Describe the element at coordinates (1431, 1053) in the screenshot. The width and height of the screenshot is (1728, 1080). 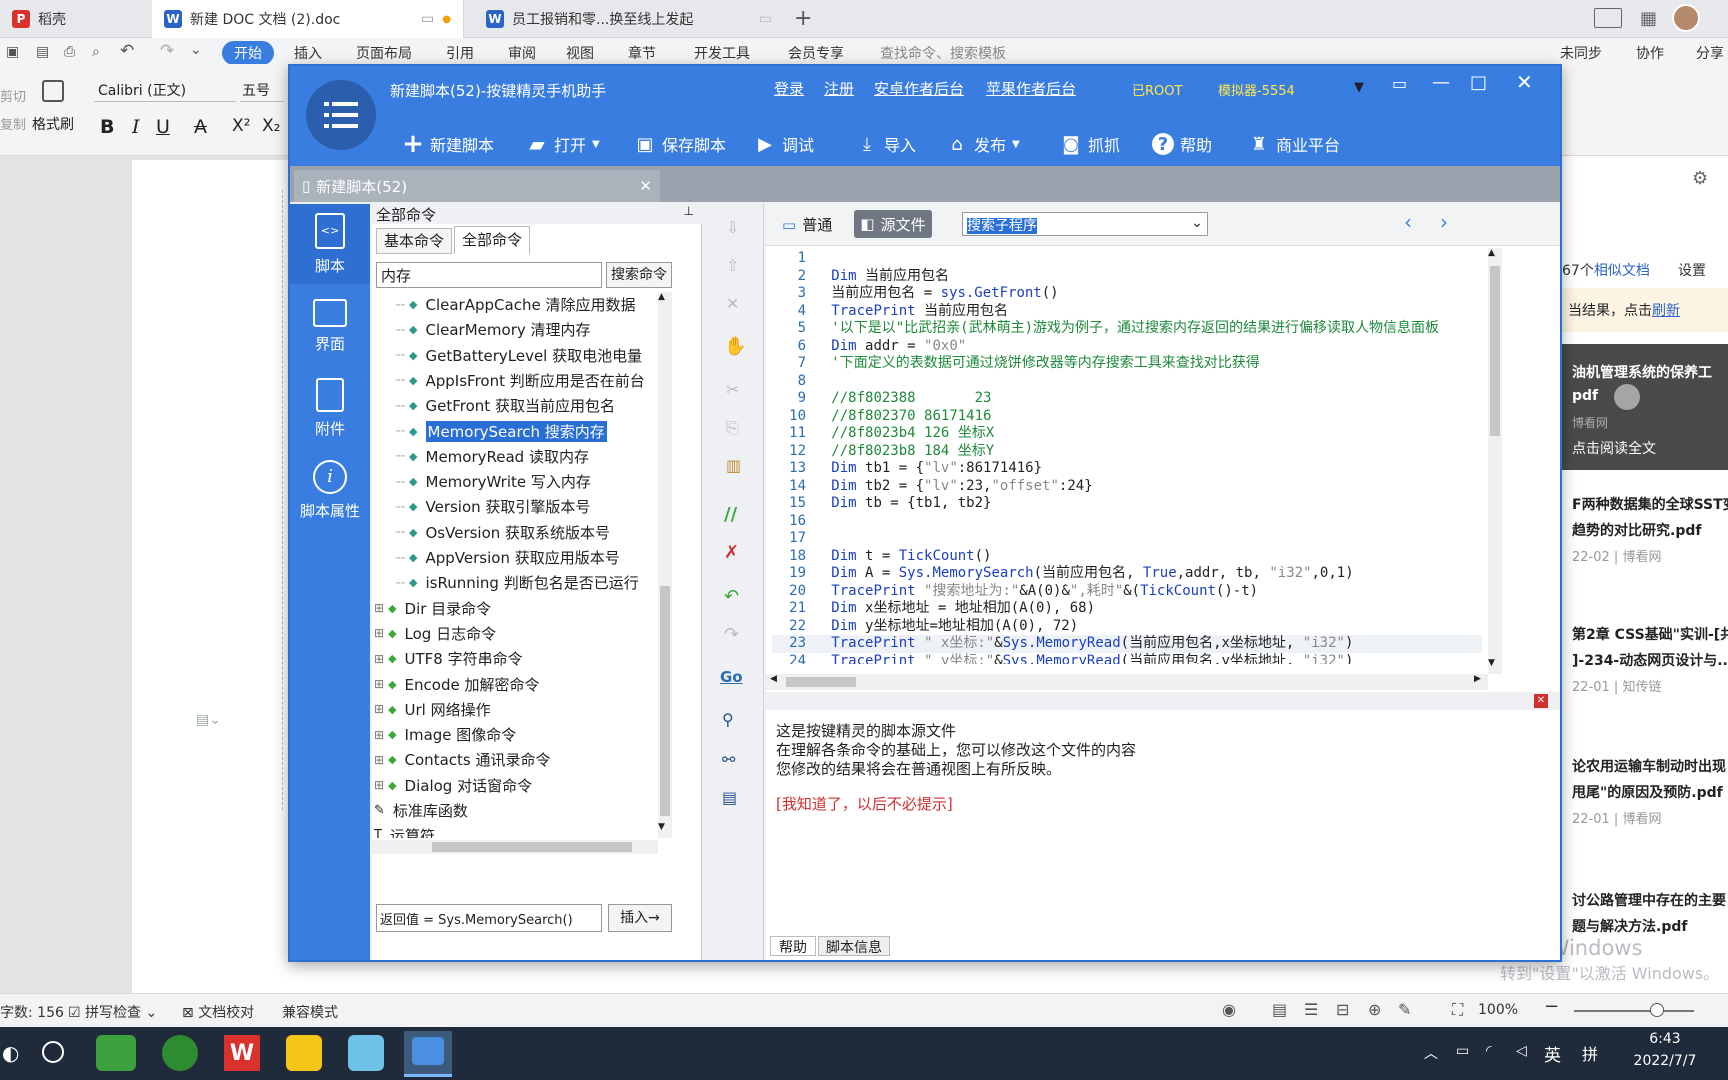
I see `tray-chevron-icon: ︿` at that location.